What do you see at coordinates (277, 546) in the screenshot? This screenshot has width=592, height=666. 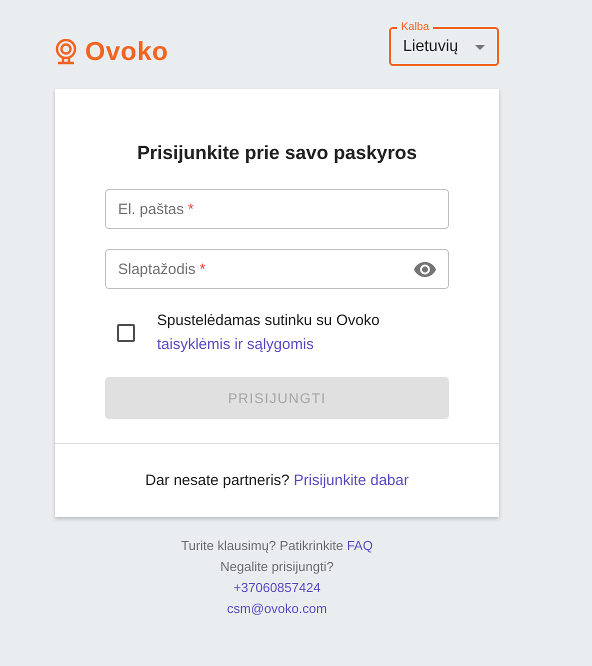 I see `faq-text: Turite klausimų? Patikrinkite FAQ` at bounding box center [277, 546].